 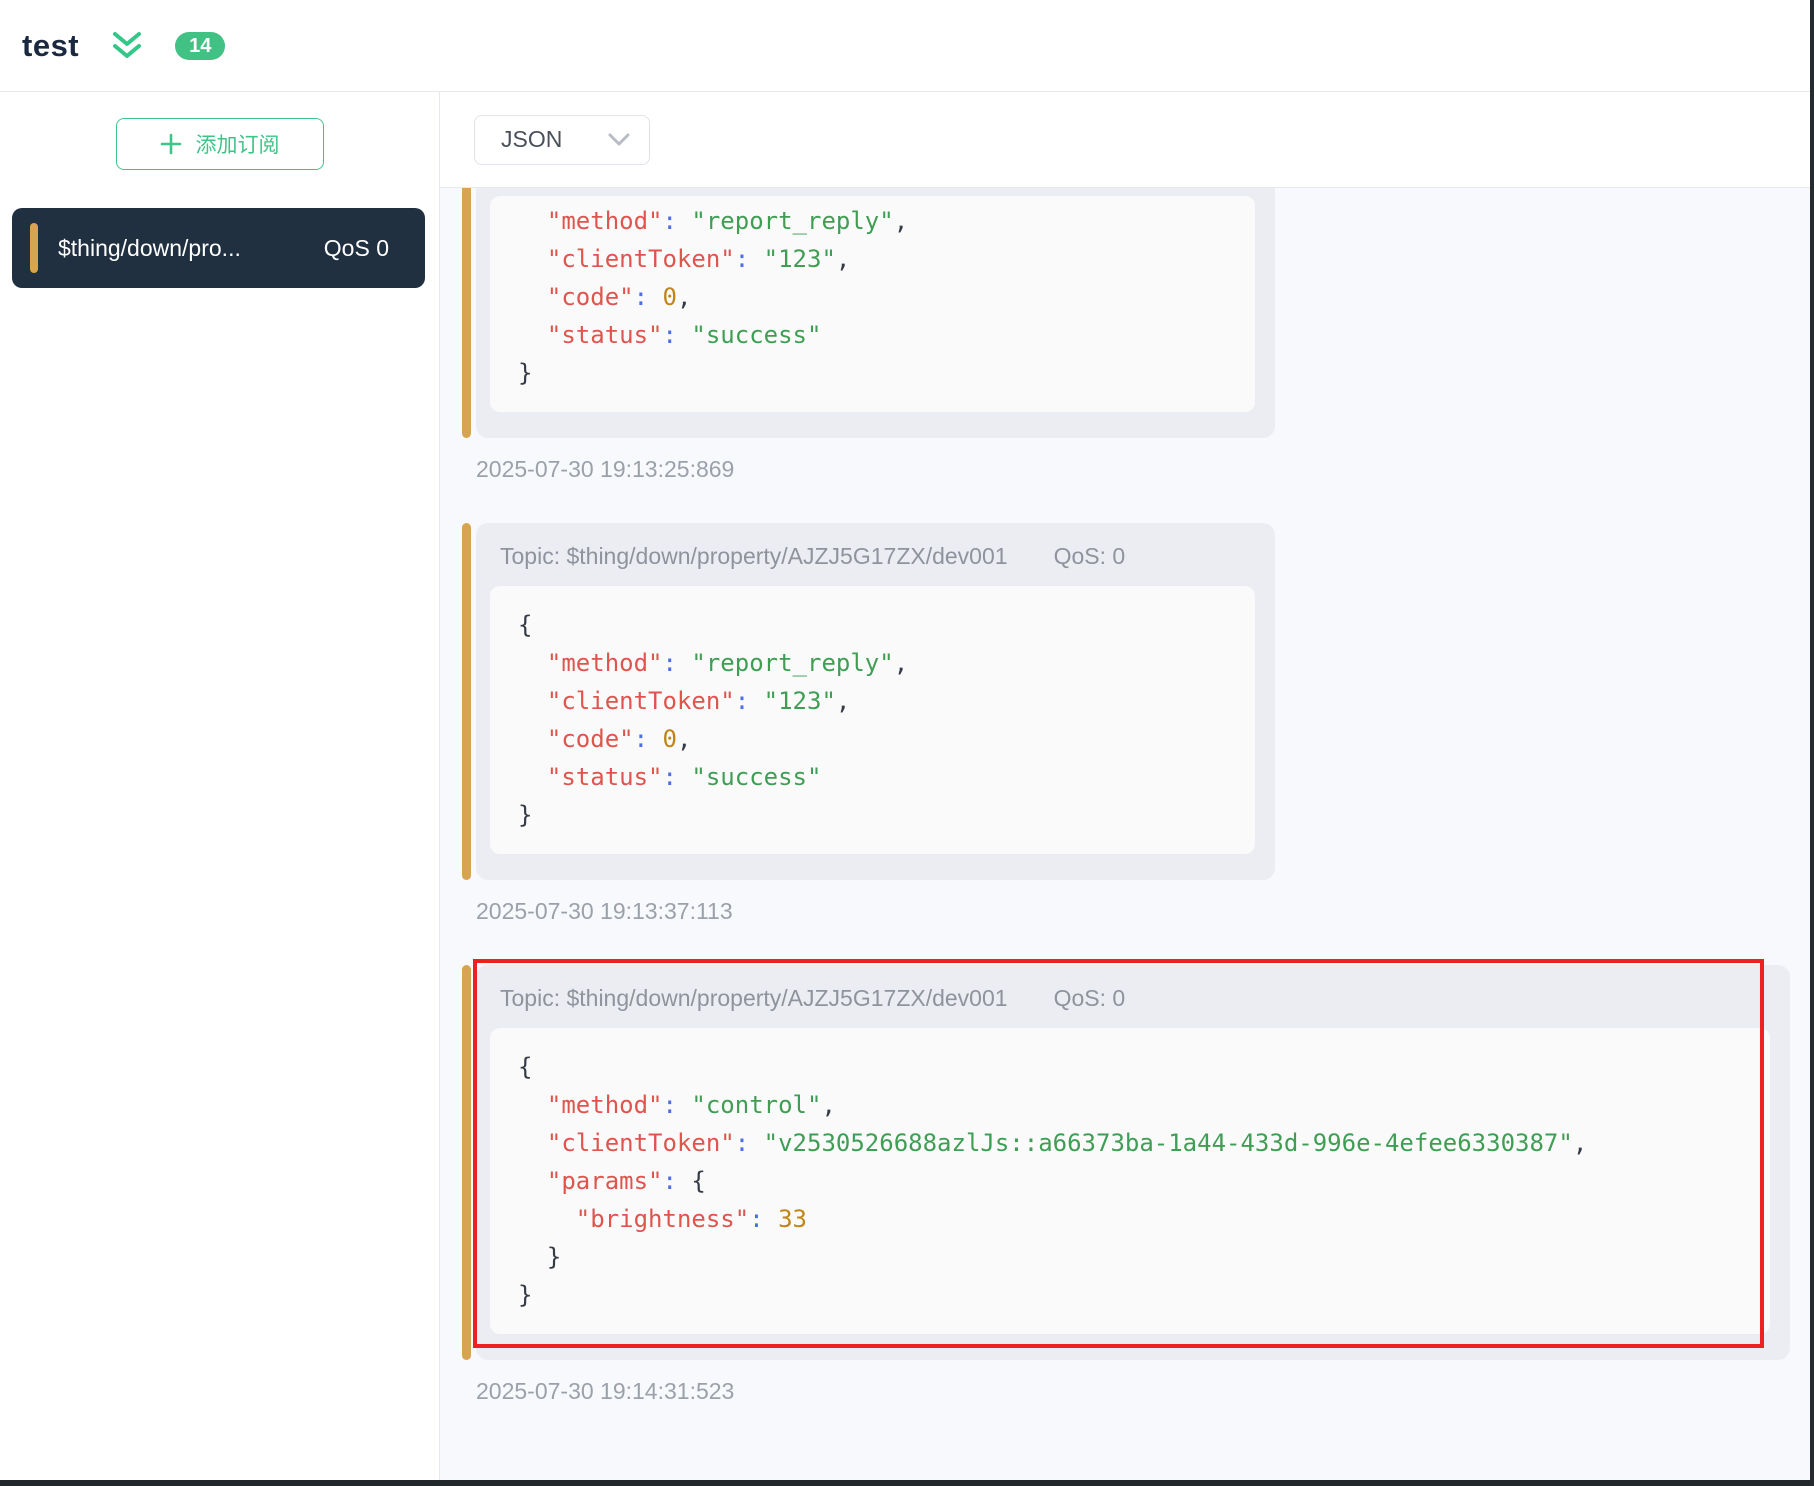 I want to click on message-timestamp: 2025-07-30 19:13:25:869, so click(x=605, y=469).